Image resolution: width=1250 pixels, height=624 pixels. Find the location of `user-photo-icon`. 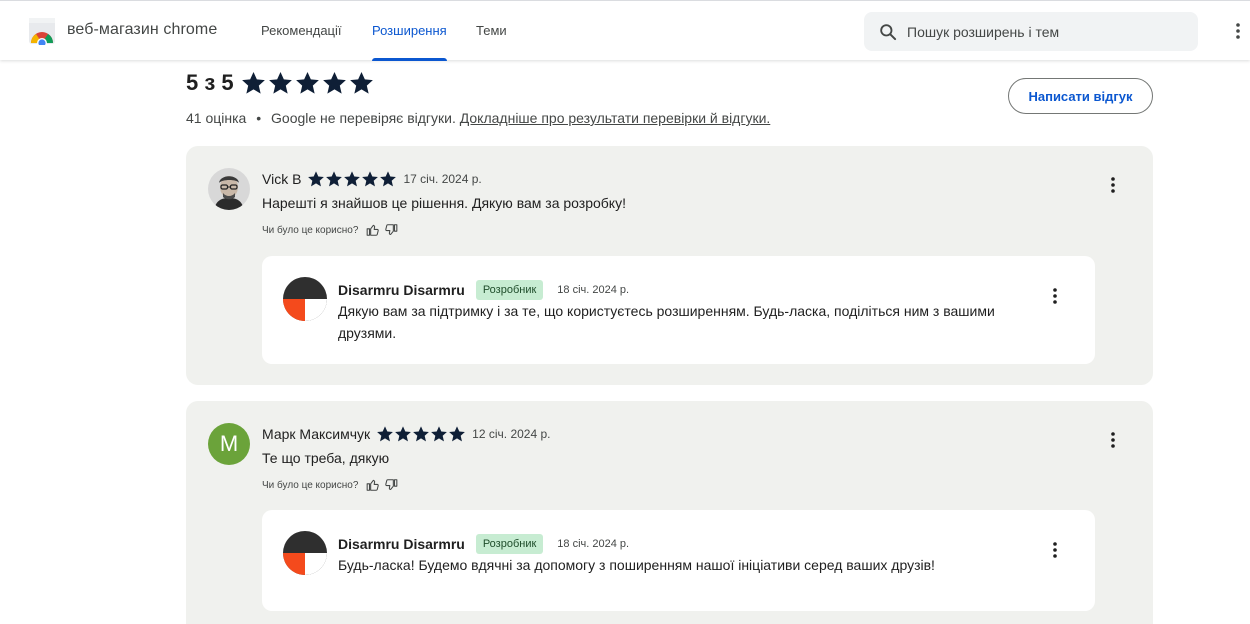

user-photo-icon is located at coordinates (229, 189).